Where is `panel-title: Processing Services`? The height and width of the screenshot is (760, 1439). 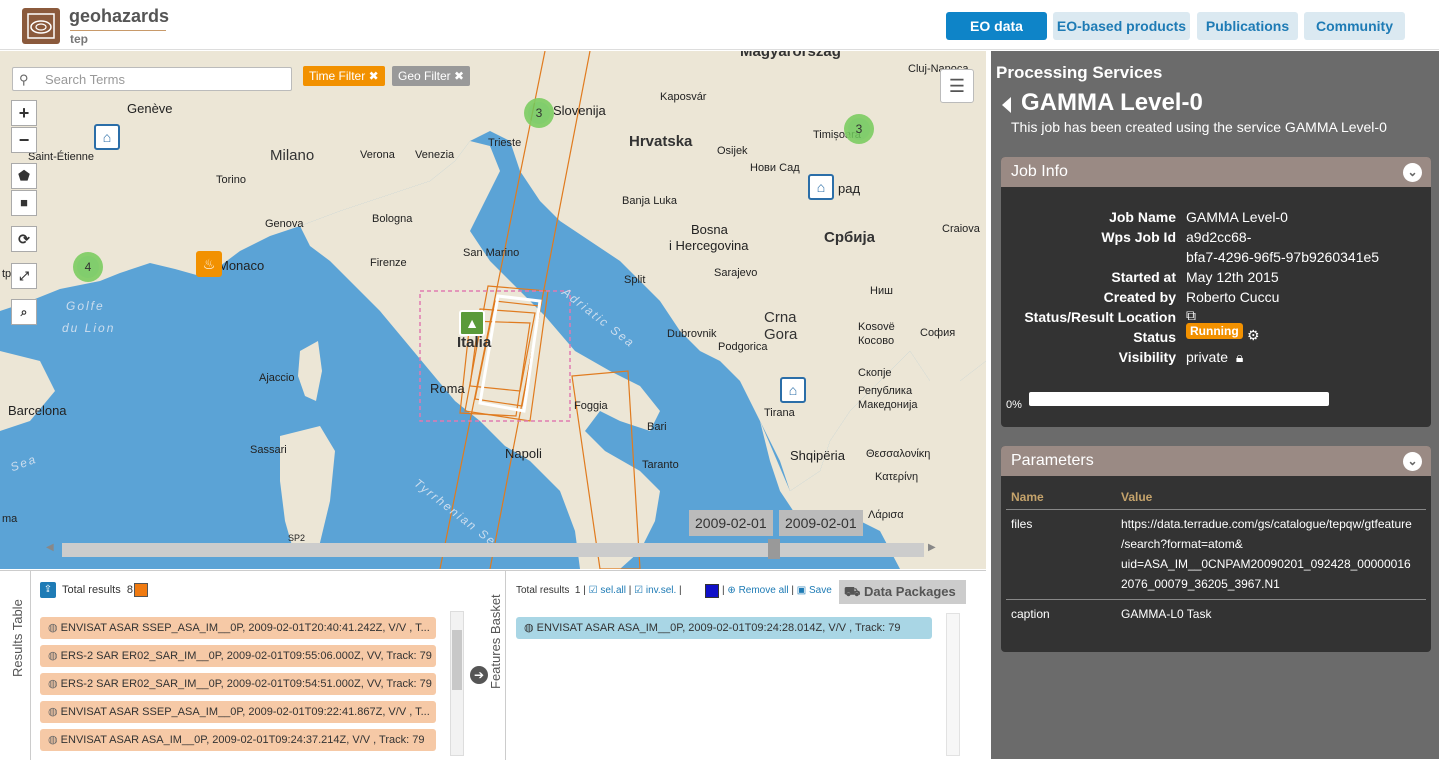 panel-title: Processing Services is located at coordinates (1079, 72).